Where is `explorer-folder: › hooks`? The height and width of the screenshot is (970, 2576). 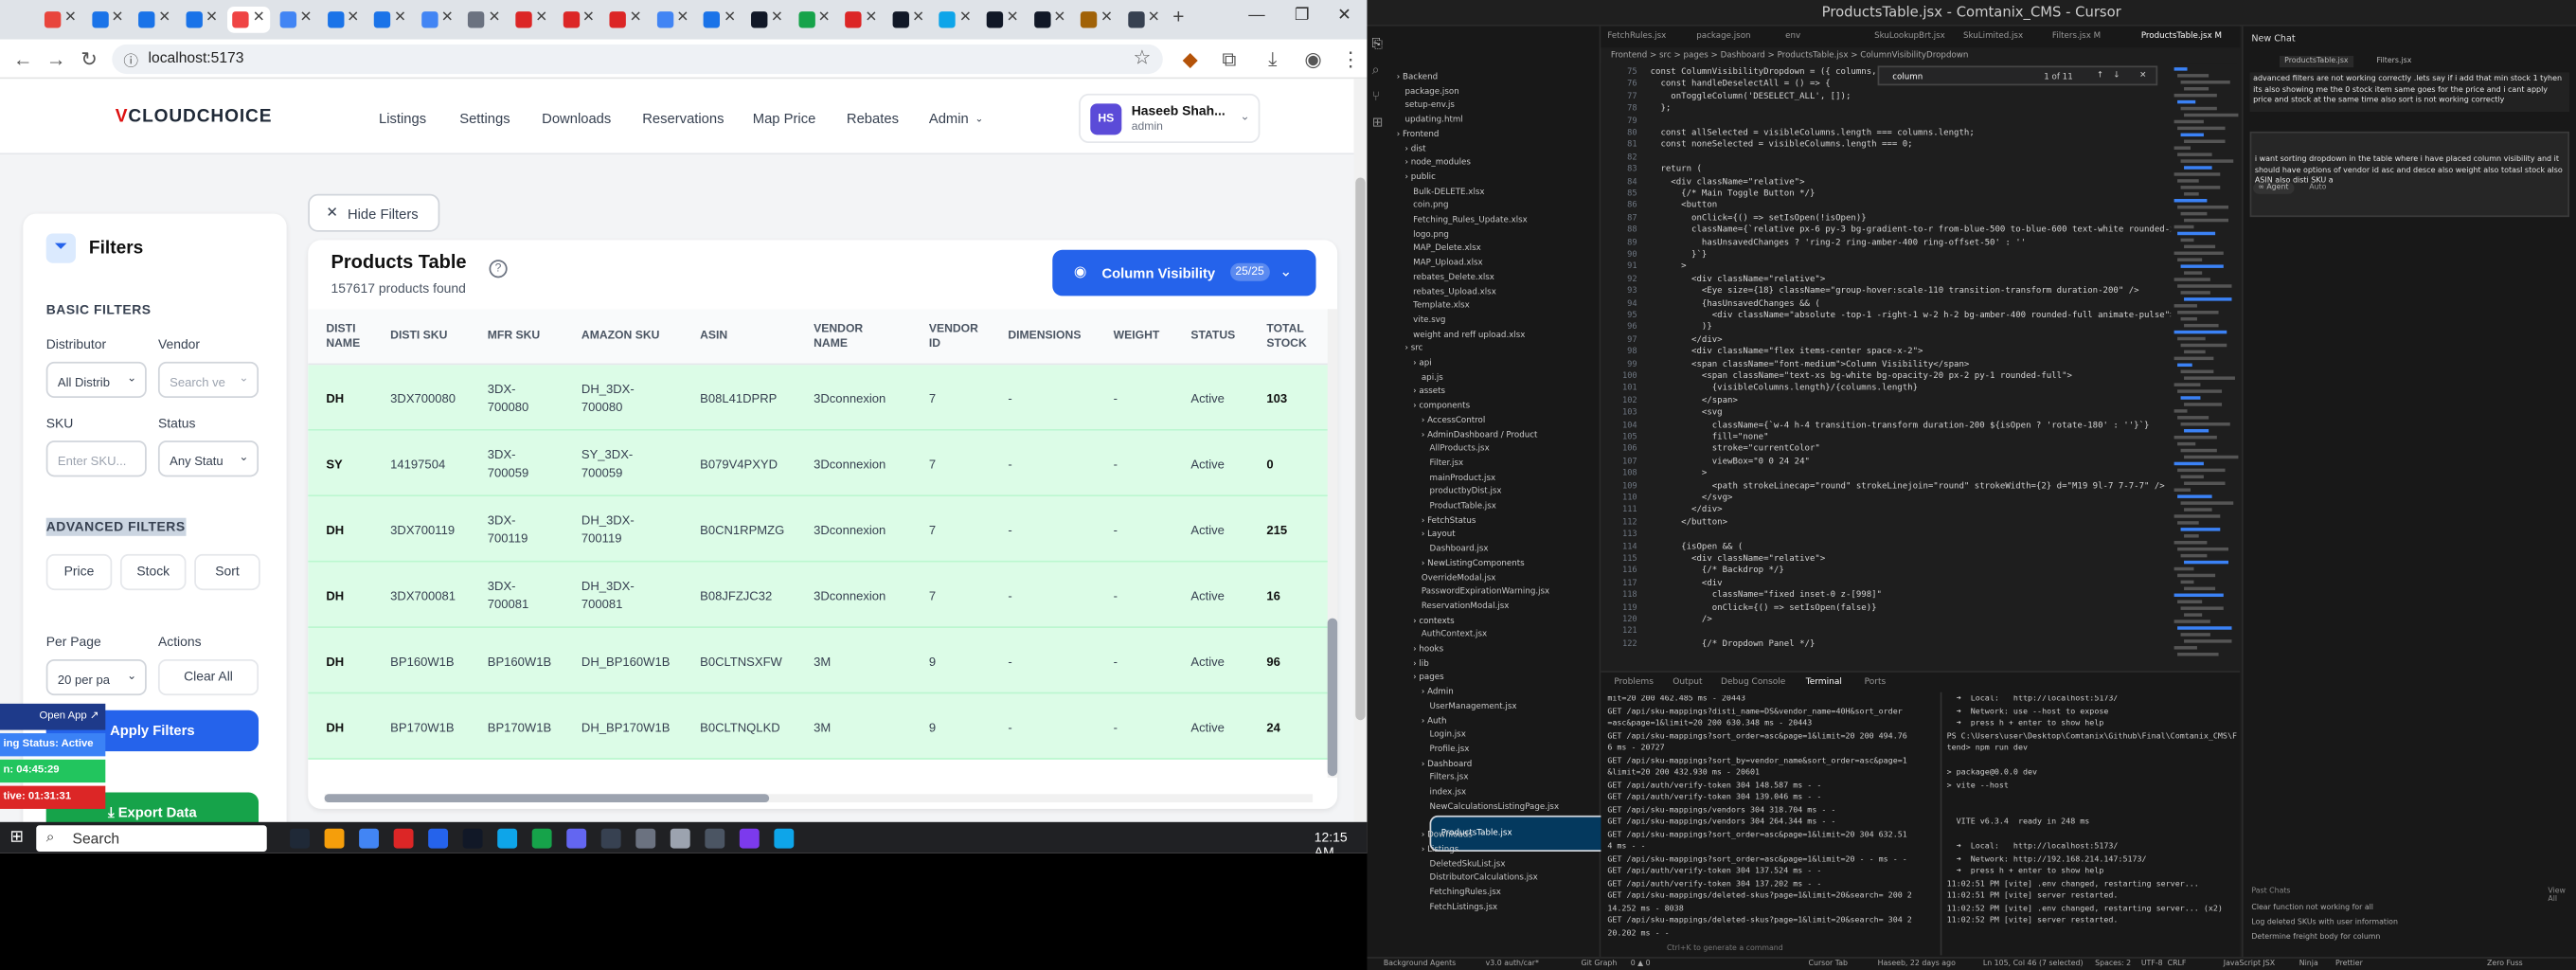
explorer-folder: › hooks is located at coordinates (1428, 649).